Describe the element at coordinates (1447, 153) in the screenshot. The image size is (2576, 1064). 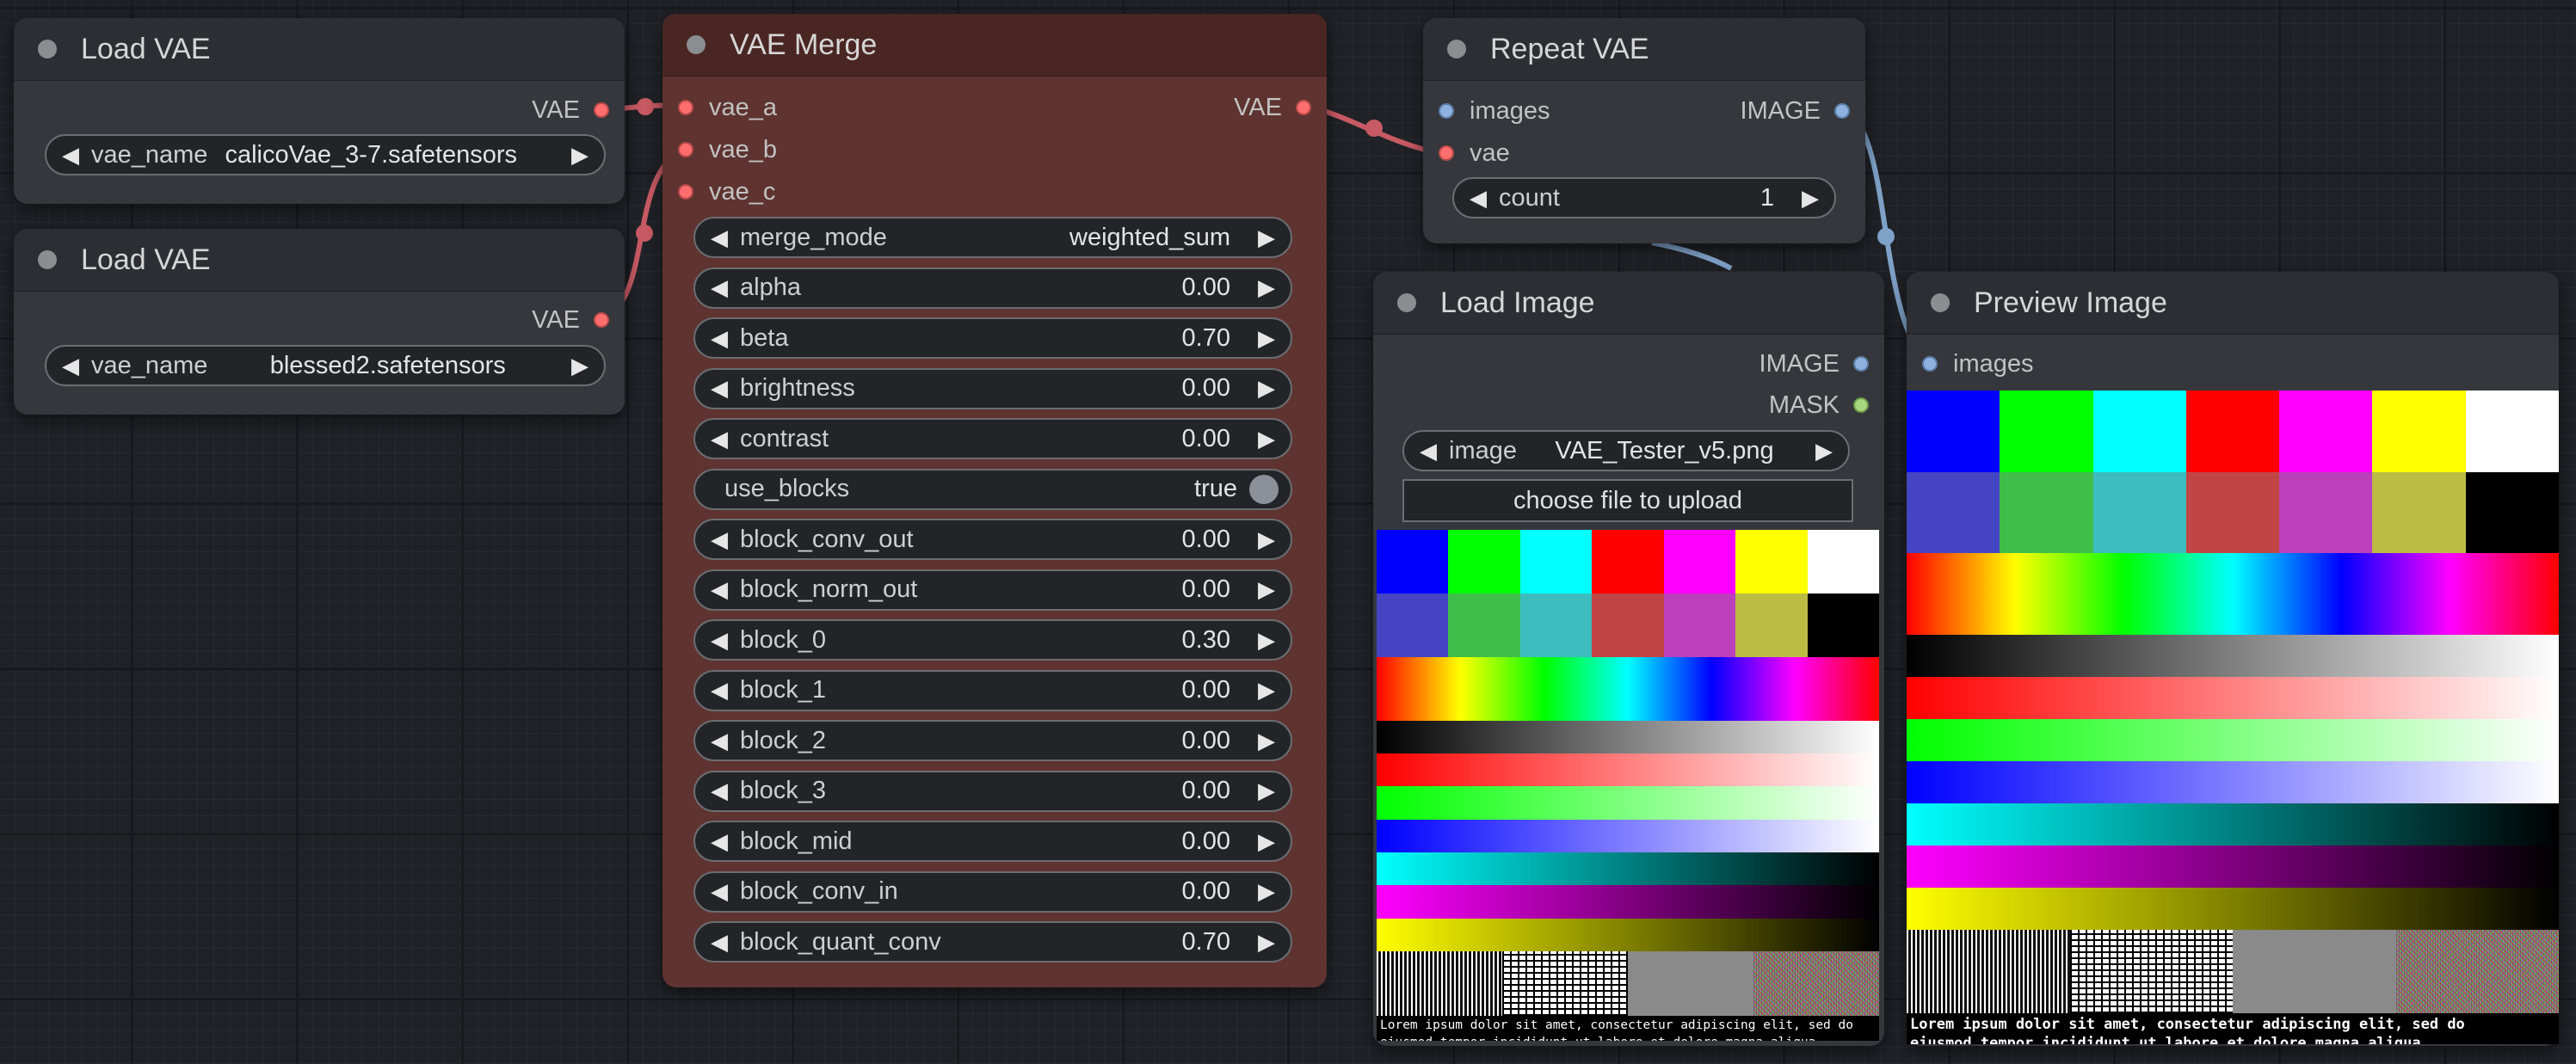
I see `vae-input-socket-icon` at that location.